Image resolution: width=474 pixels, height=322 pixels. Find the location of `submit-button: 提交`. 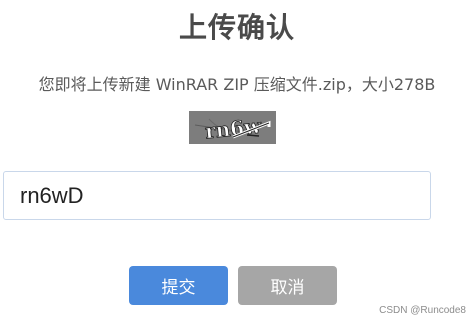

submit-button: 提交 is located at coordinates (178, 285).